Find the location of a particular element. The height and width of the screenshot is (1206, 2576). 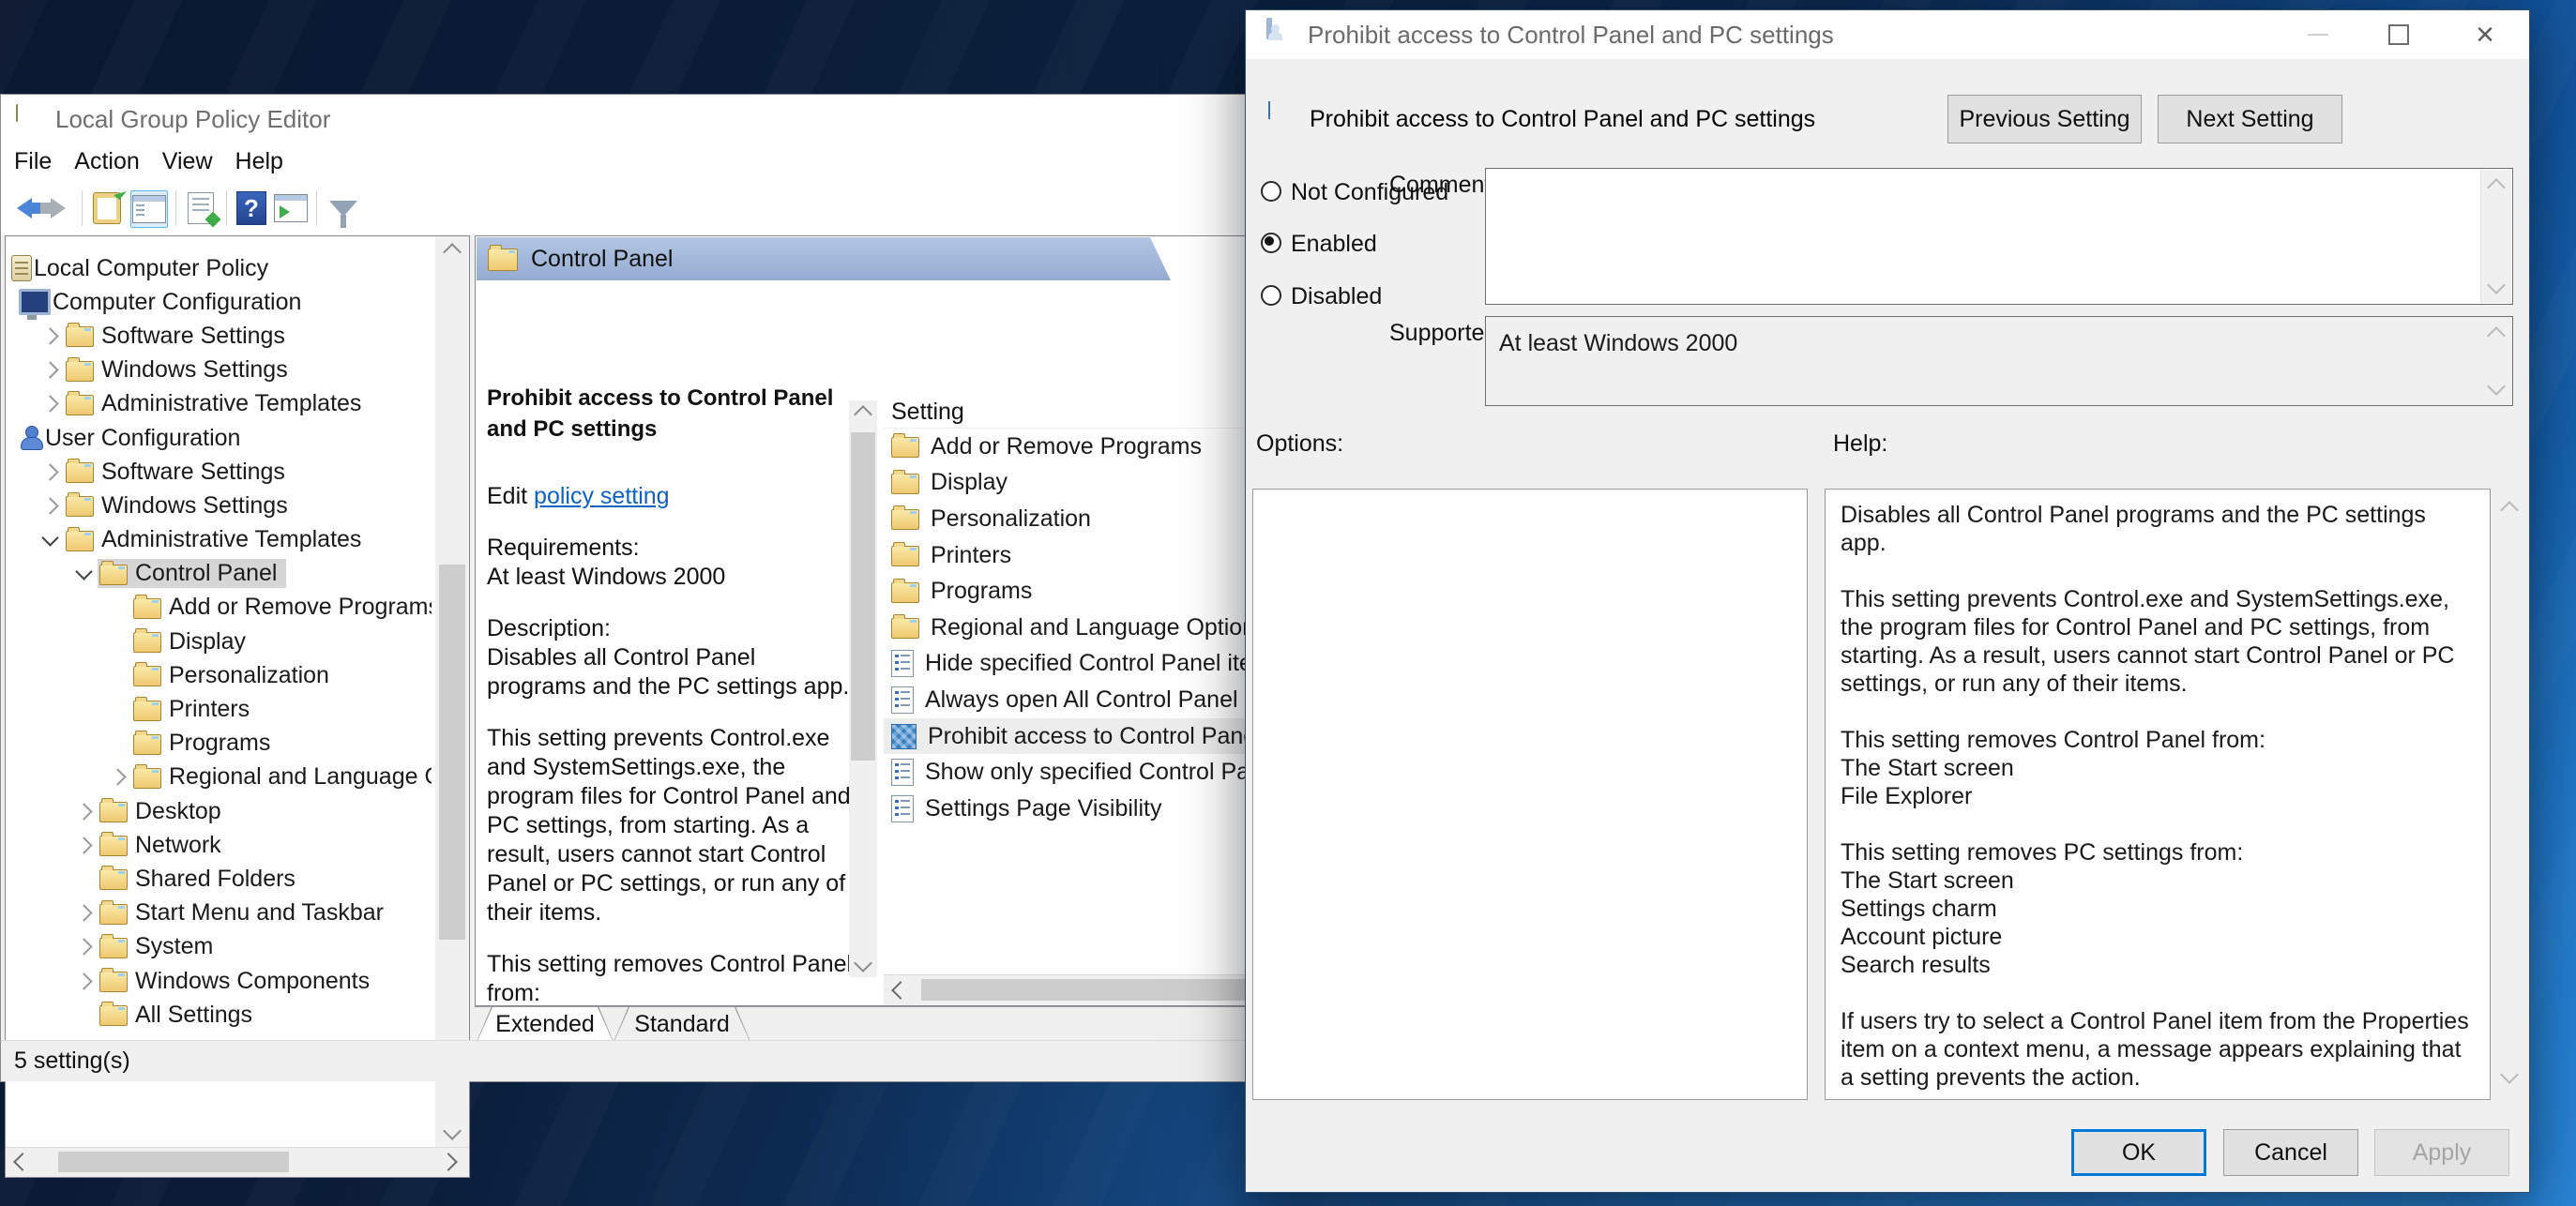

next-setting-button: Next Setting is located at coordinates (2250, 119).